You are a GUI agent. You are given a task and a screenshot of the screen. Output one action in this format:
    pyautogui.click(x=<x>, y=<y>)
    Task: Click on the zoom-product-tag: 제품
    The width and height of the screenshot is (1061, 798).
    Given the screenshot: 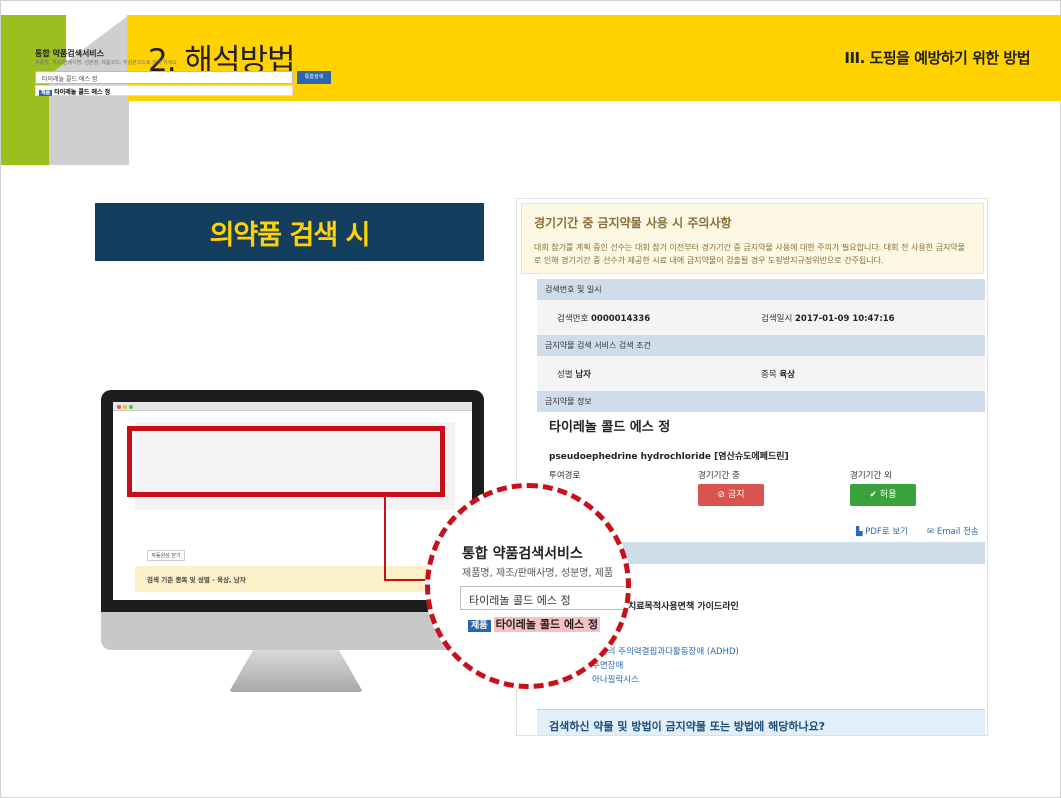 What is the action you would take?
    pyautogui.click(x=479, y=626)
    